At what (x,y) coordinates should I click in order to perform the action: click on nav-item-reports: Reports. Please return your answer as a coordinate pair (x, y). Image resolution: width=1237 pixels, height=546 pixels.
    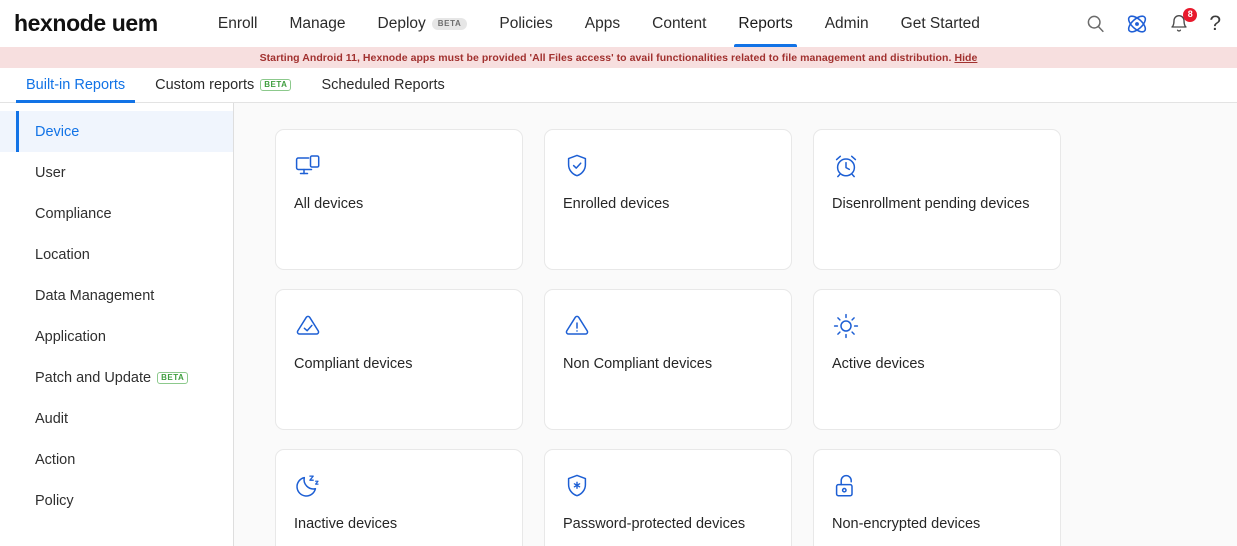
    Looking at the image, I should click on (765, 23).